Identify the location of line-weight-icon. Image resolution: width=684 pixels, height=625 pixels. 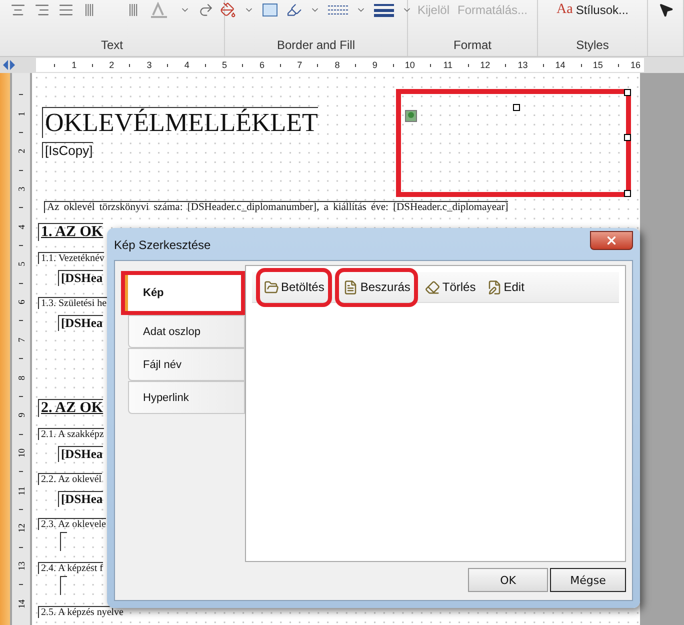
(384, 10).